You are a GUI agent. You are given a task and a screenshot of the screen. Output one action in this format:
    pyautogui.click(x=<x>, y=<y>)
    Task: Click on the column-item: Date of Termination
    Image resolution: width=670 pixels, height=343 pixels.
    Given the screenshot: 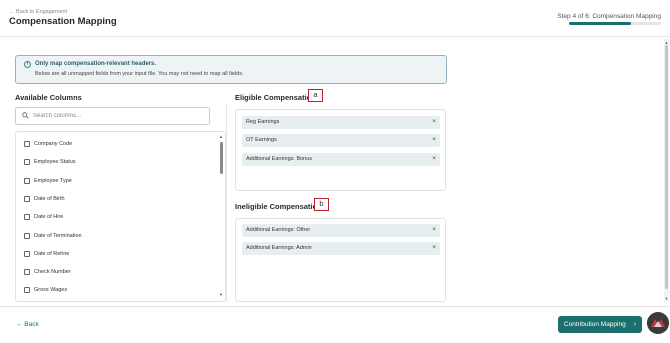 What is the action you would take?
    pyautogui.click(x=53, y=236)
    